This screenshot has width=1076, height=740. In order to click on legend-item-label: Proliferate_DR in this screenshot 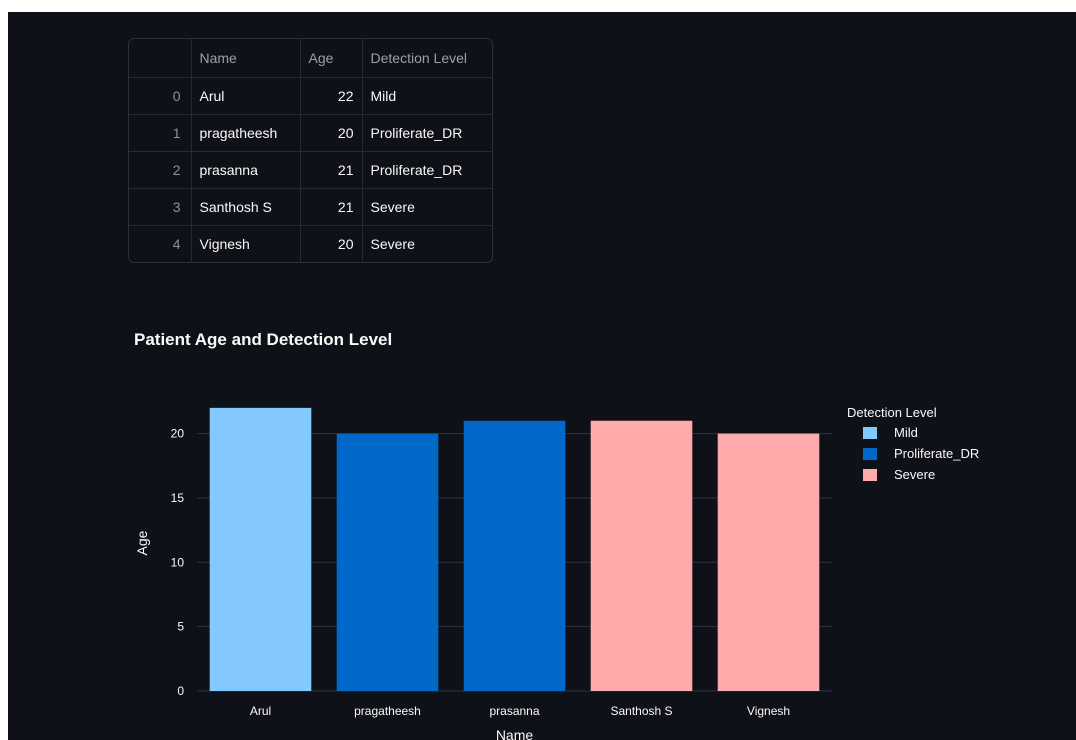, I will do `click(936, 453)`.